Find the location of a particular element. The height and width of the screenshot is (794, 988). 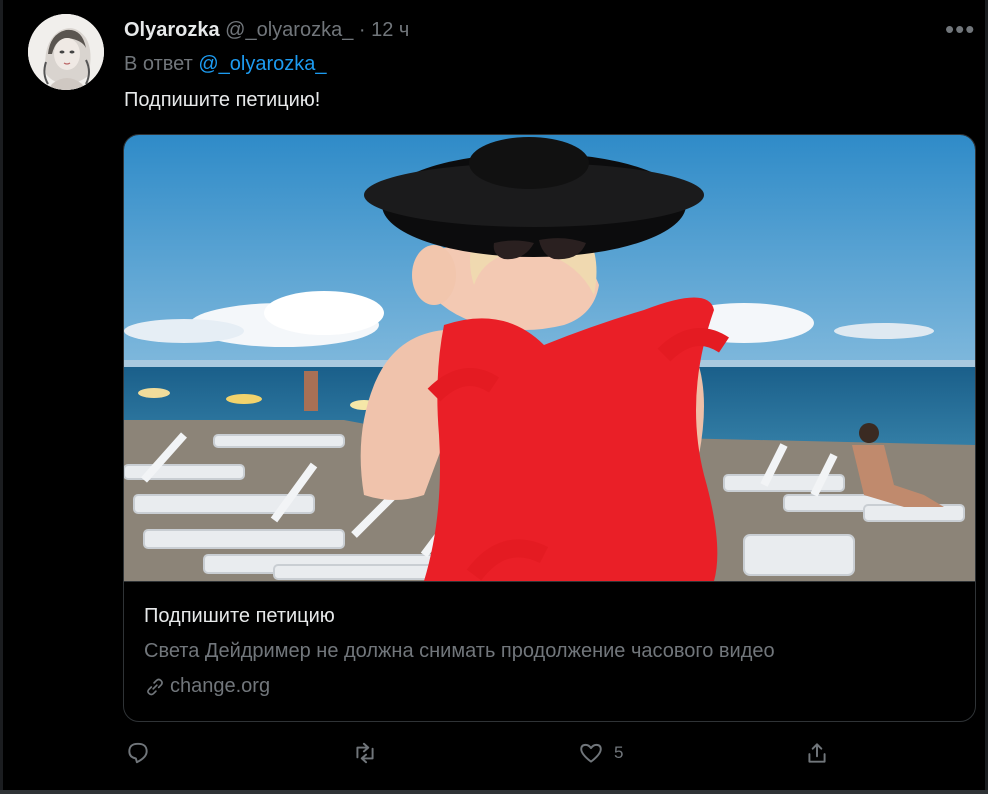

reply-context: В ответ @_olyarozka_ is located at coordinates (225, 64).